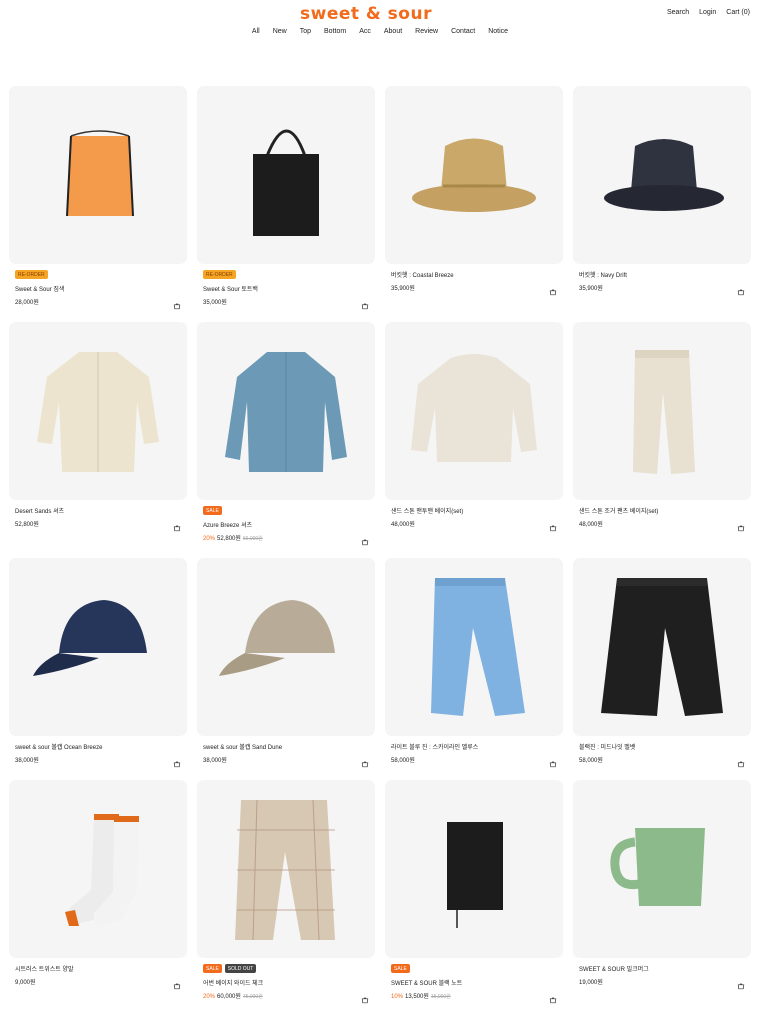 This screenshot has height=1029, width=760. I want to click on product-price-row: 48,000원, so click(591, 523).